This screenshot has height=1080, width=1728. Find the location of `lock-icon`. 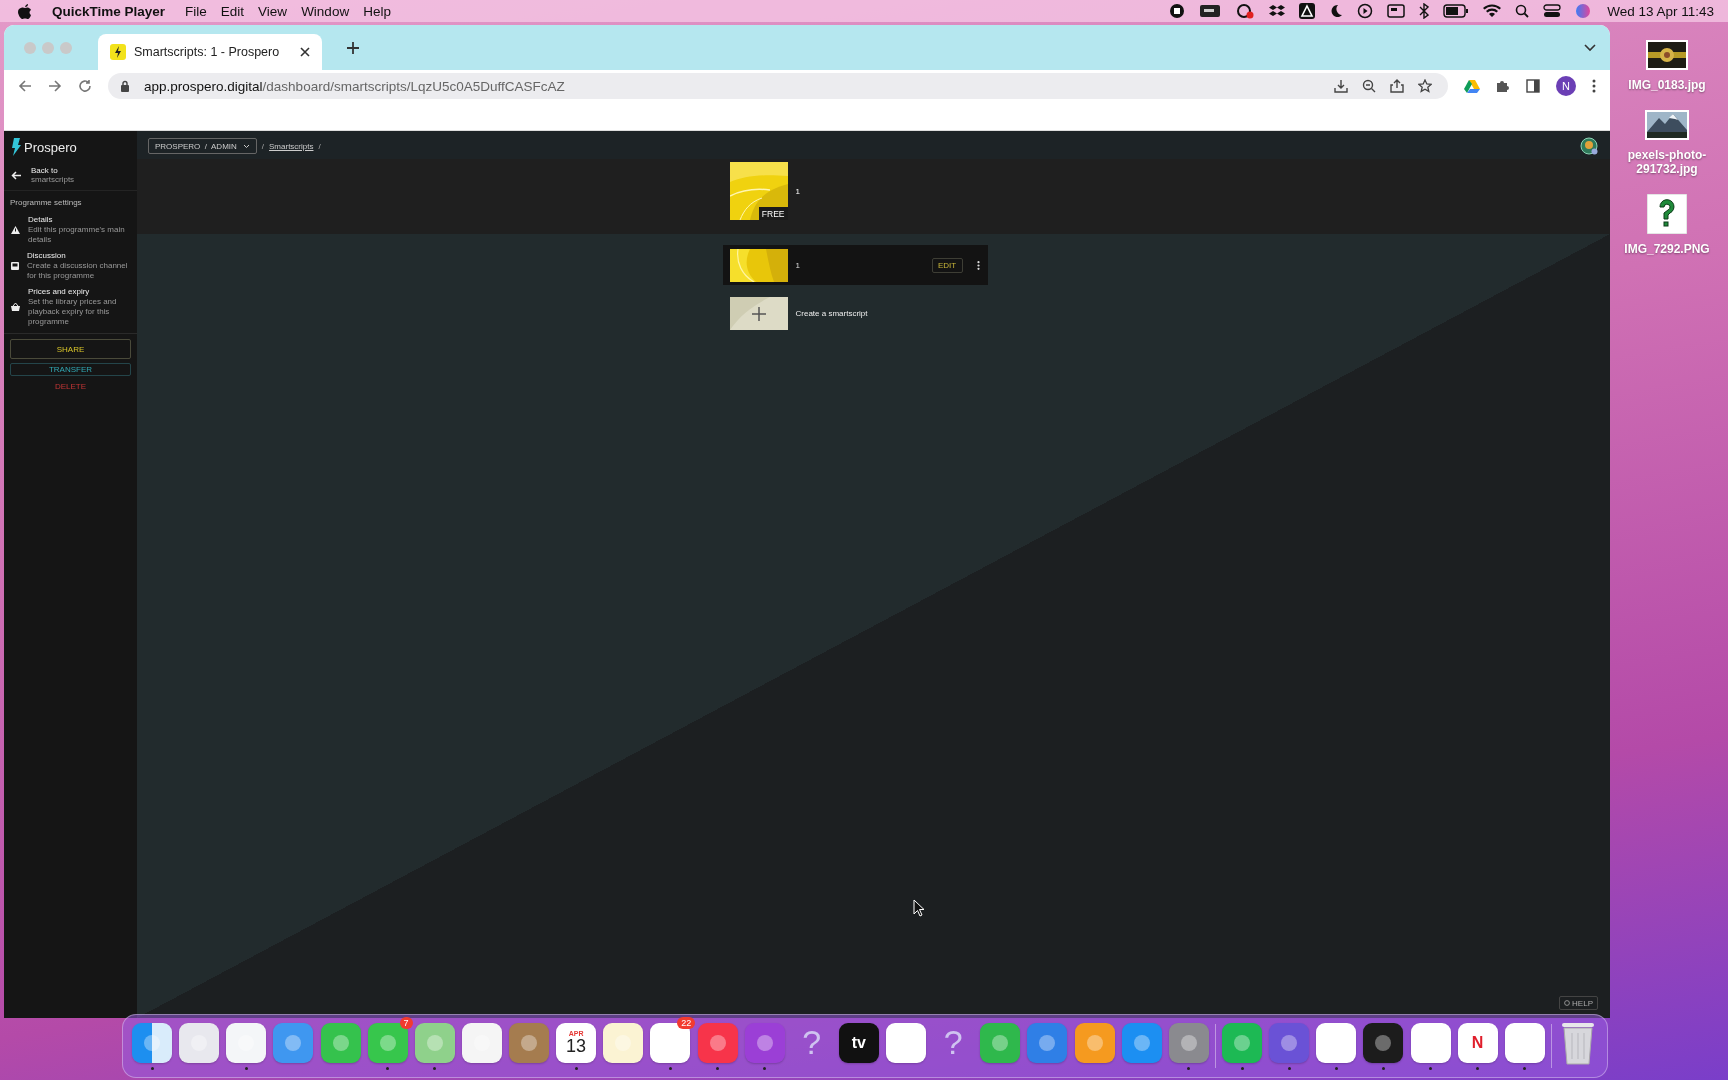

lock-icon is located at coordinates (125, 86).